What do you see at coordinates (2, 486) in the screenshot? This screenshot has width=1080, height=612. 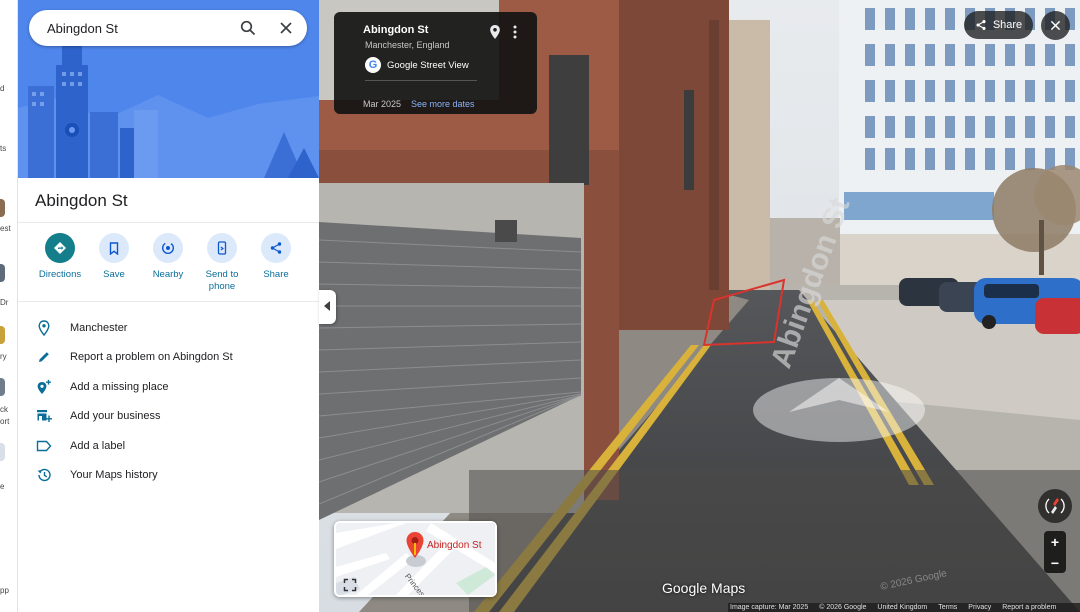 I see `rail-fragment: e` at bounding box center [2, 486].